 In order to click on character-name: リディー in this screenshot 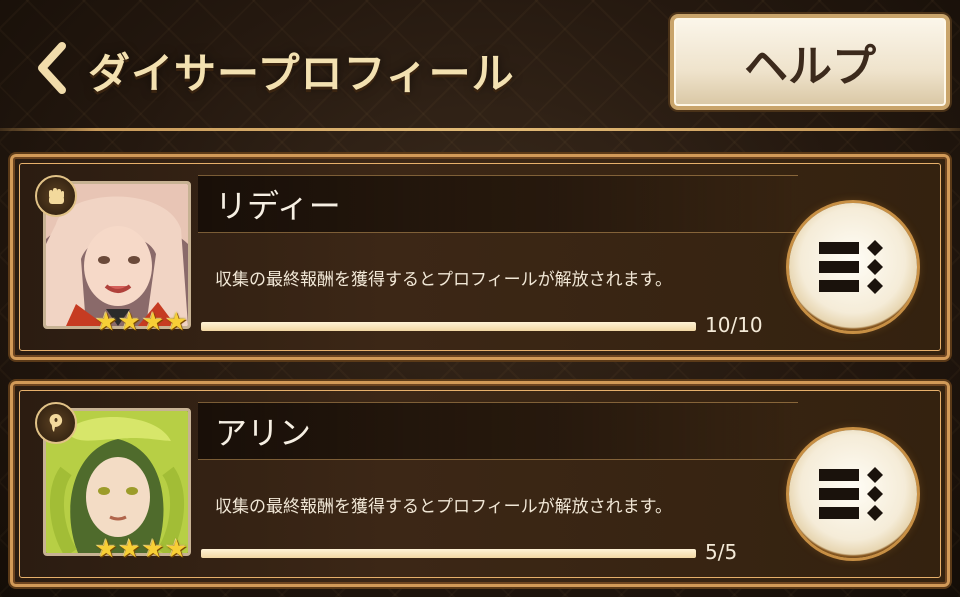, I will do `click(278, 206)`.